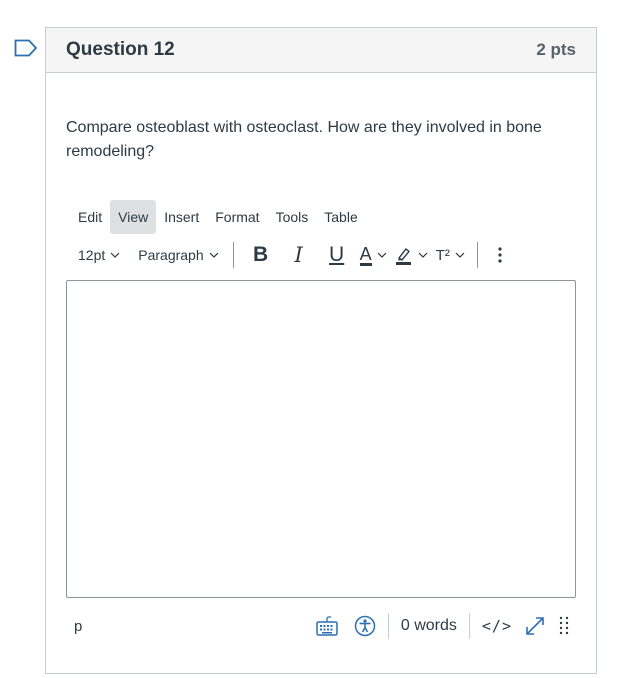 The image size is (617, 678). I want to click on editor-menubar: Edit View Insert Format Tools Table, so click(218, 217).